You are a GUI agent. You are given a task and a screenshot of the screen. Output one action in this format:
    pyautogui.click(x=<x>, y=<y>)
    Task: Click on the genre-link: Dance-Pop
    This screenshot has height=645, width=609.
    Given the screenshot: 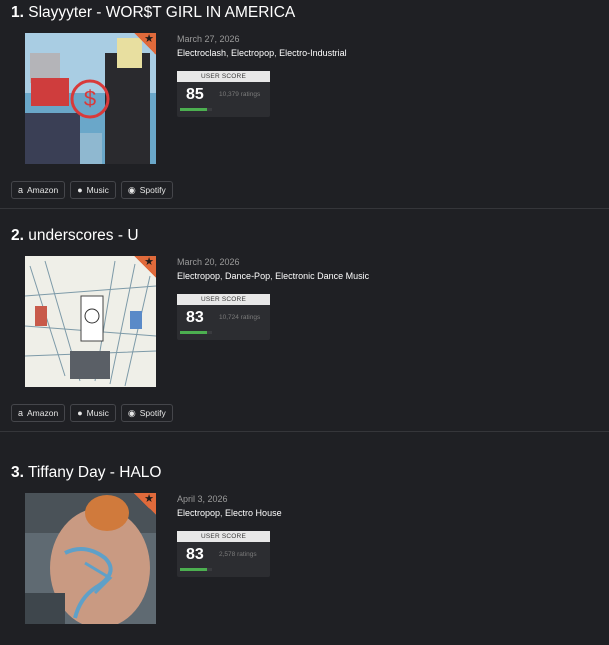 What is the action you would take?
    pyautogui.click(x=247, y=276)
    